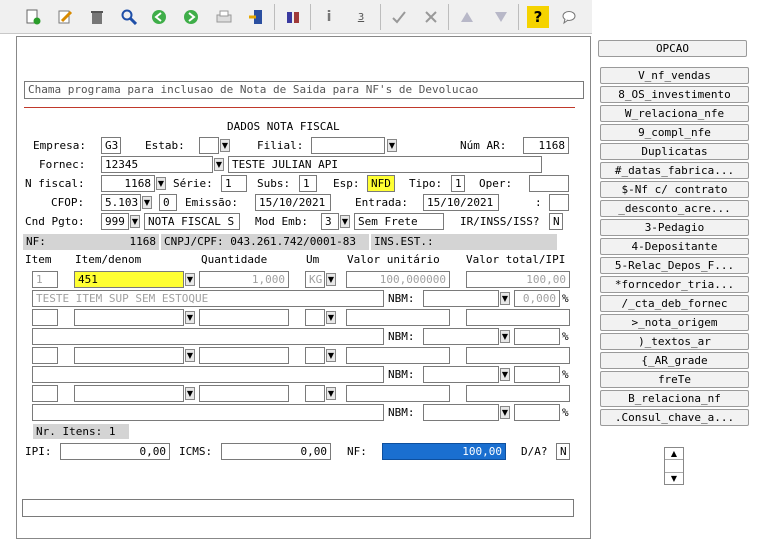  I want to click on sidebar-item: 8_OS_investimento, so click(674, 94).